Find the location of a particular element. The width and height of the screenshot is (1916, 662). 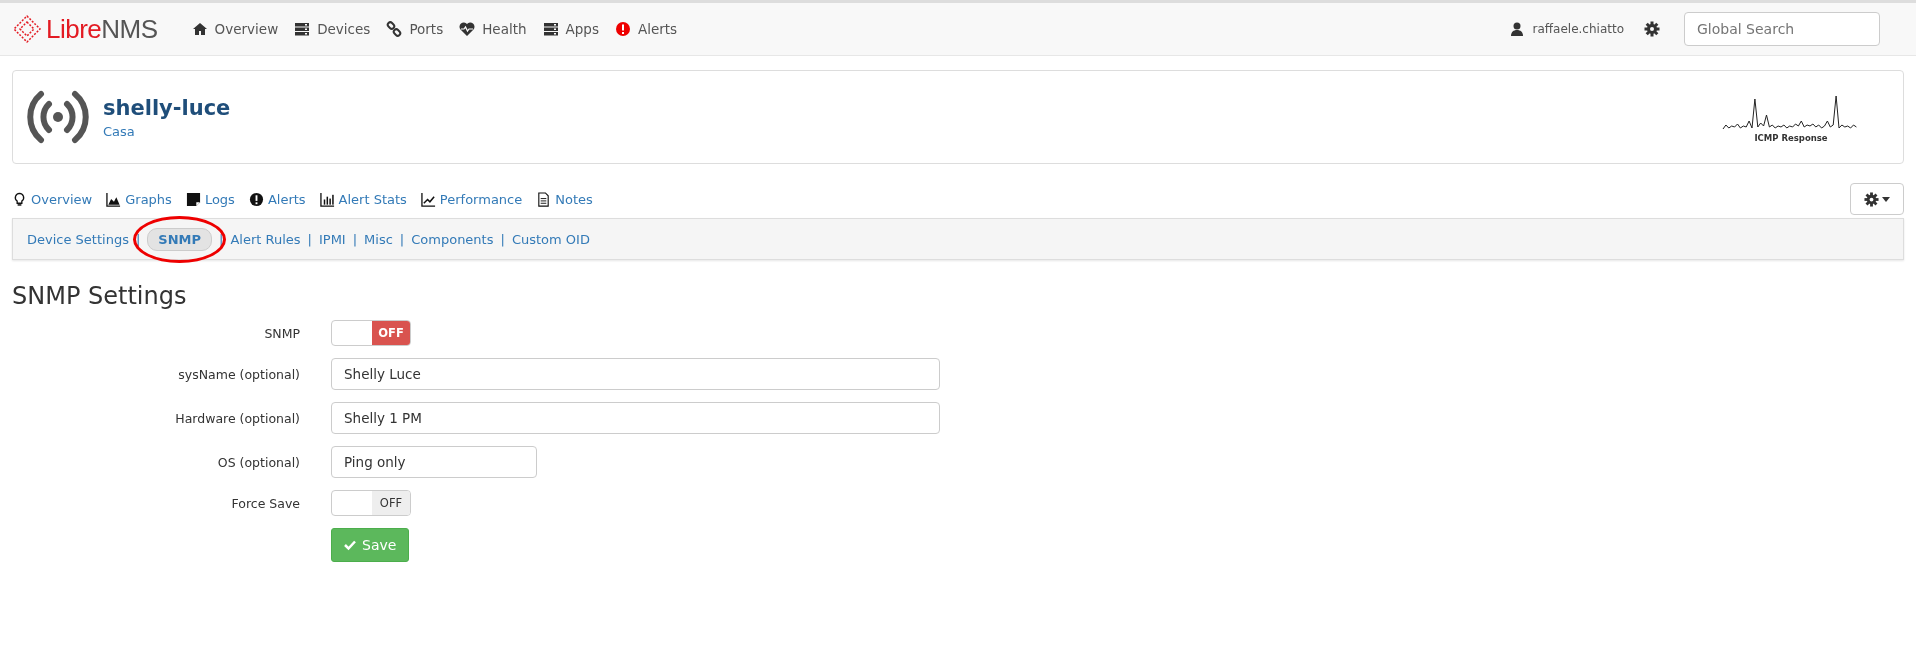

text-field: Ping only is located at coordinates (434, 462).